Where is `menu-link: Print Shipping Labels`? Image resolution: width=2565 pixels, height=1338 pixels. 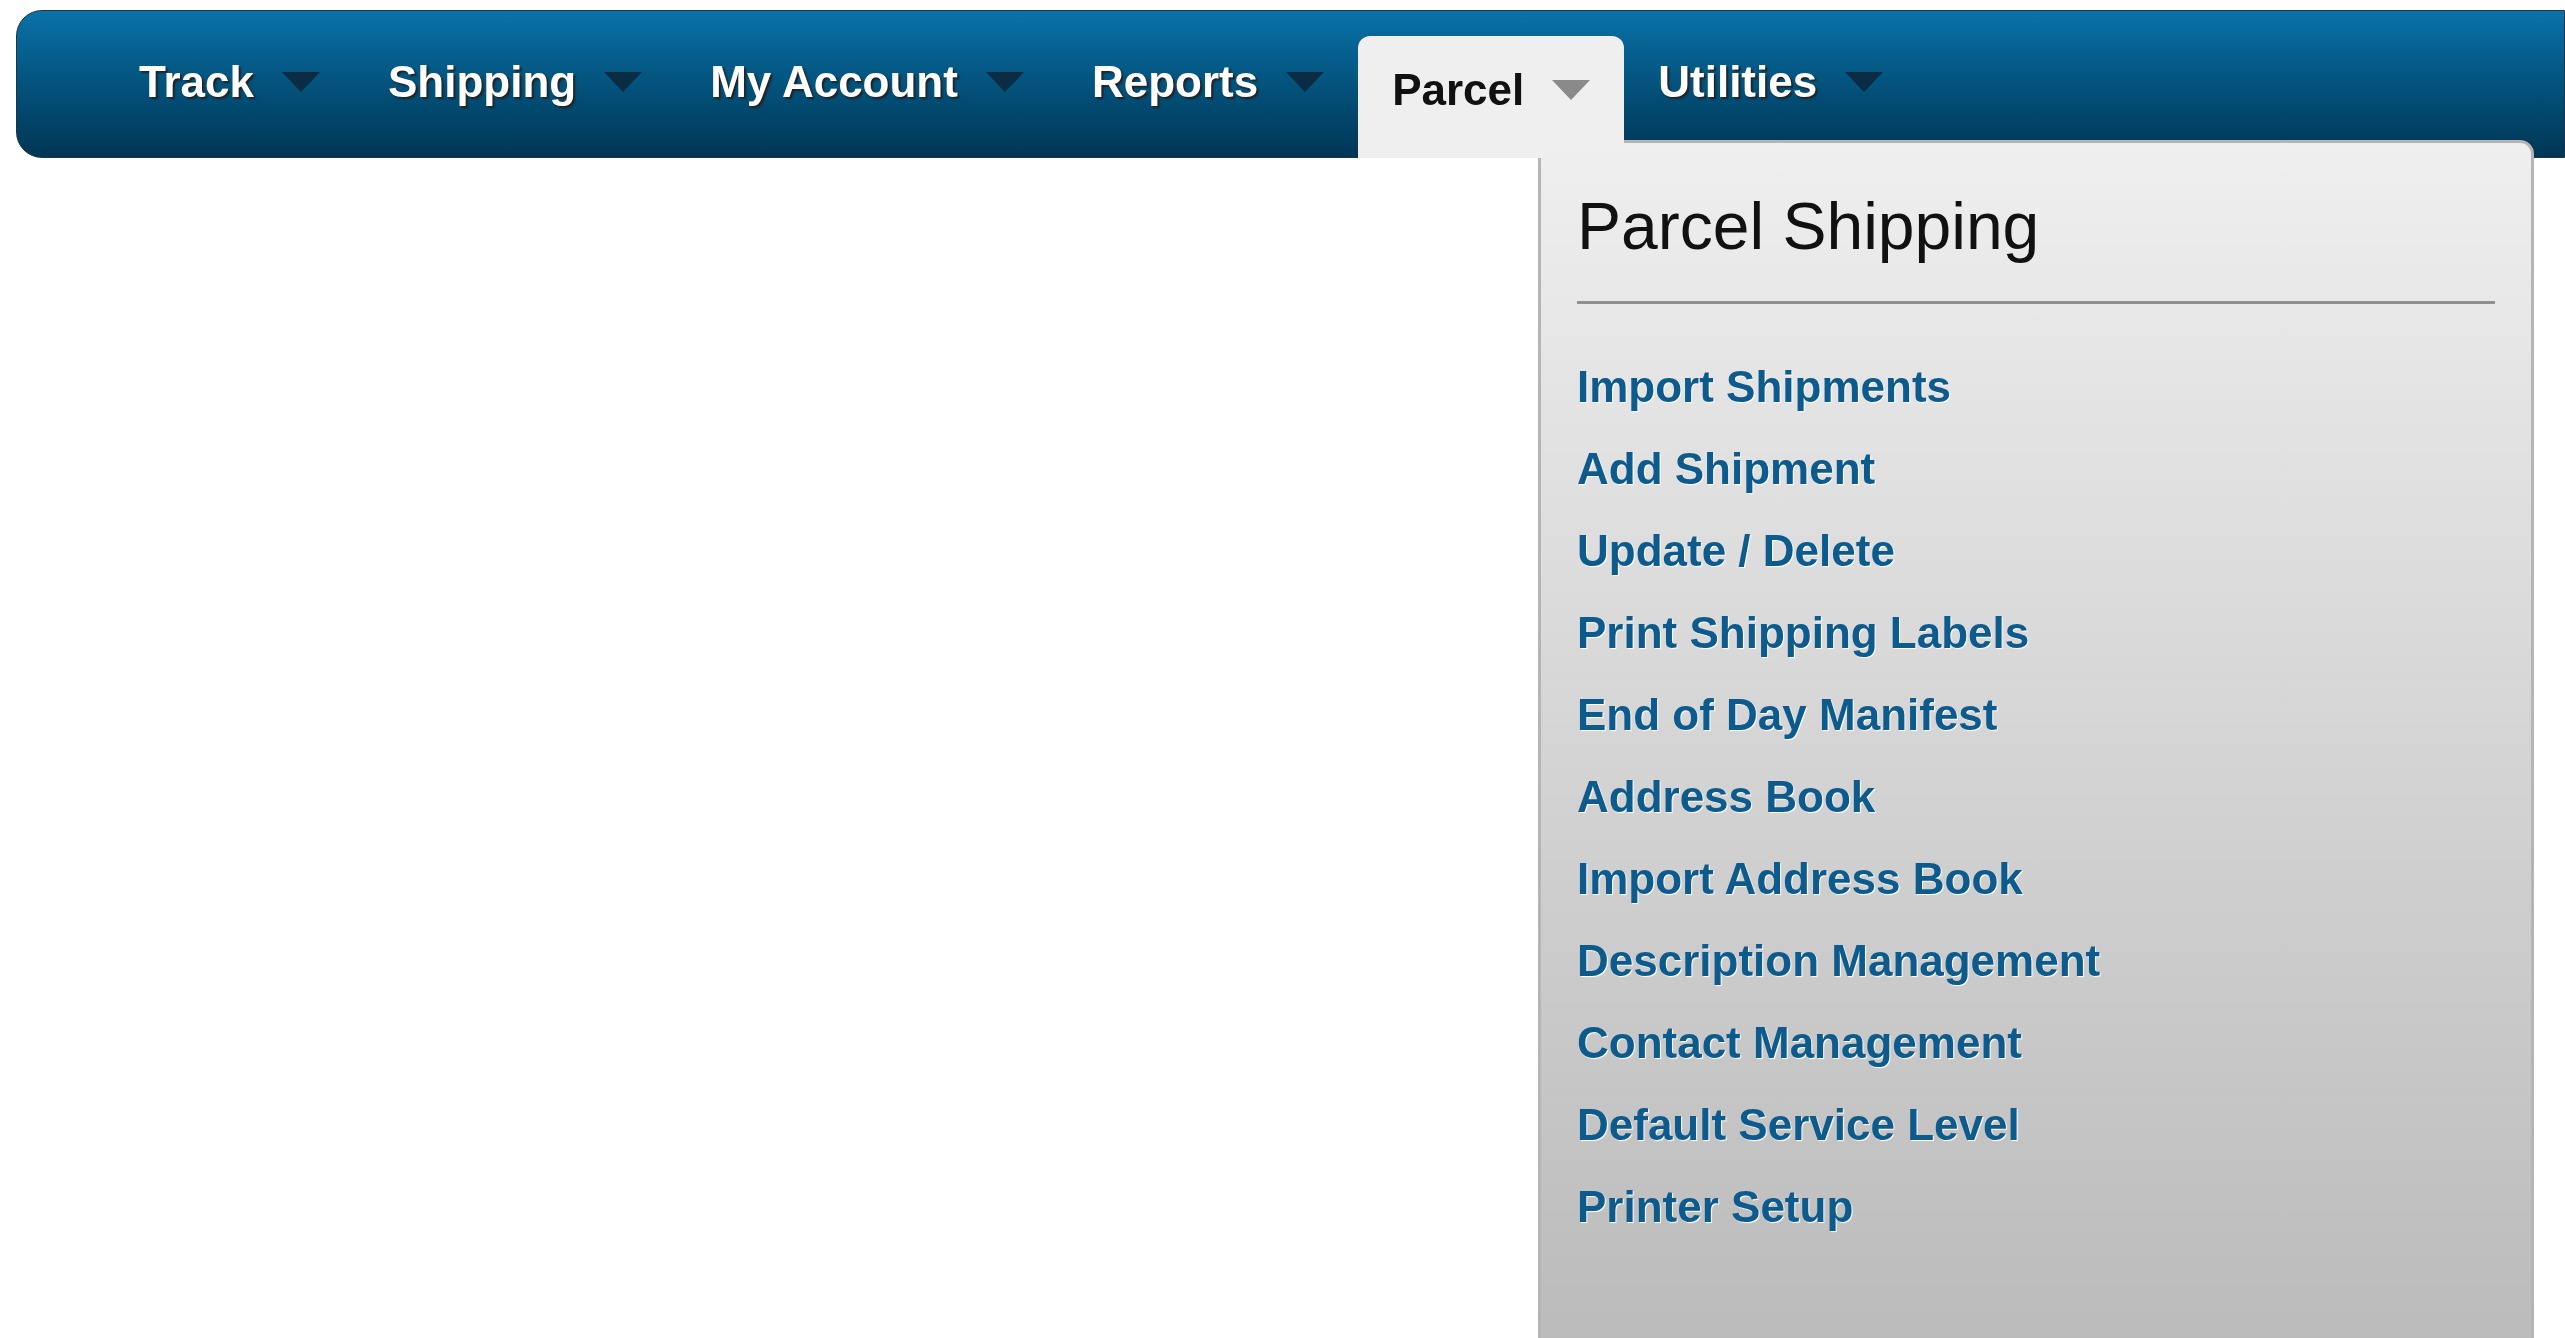 menu-link: Print Shipping Labels is located at coordinates (1803, 633).